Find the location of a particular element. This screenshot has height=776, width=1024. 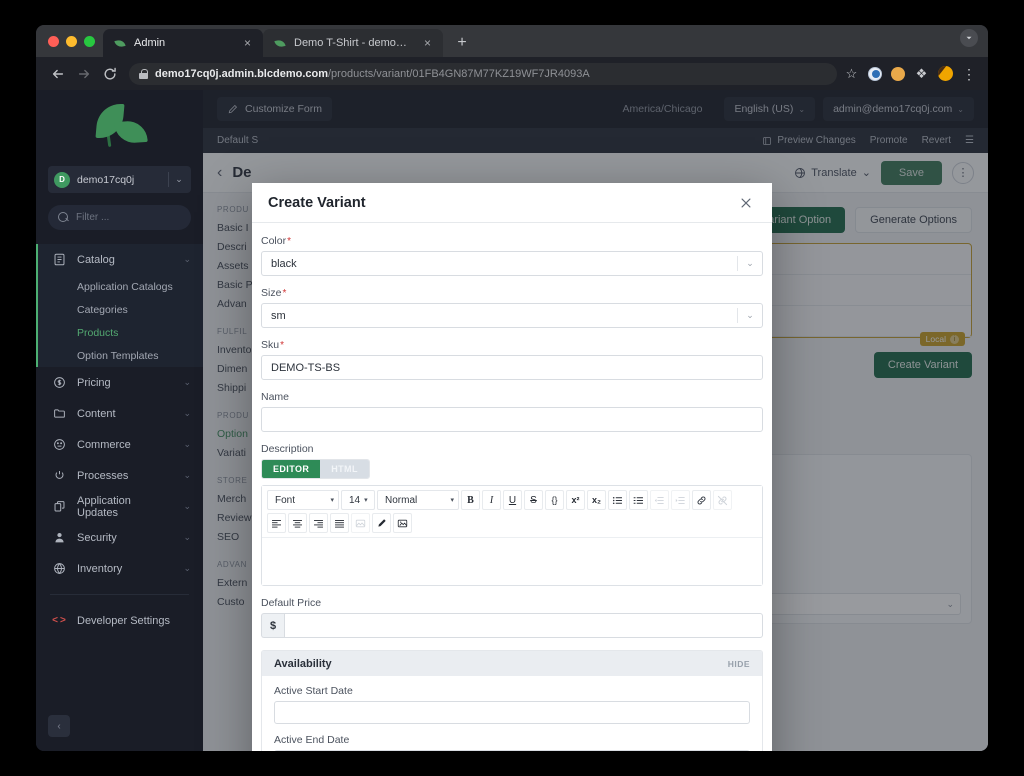

sku-input: DEMO-TS-BS is located at coordinates (512, 367).